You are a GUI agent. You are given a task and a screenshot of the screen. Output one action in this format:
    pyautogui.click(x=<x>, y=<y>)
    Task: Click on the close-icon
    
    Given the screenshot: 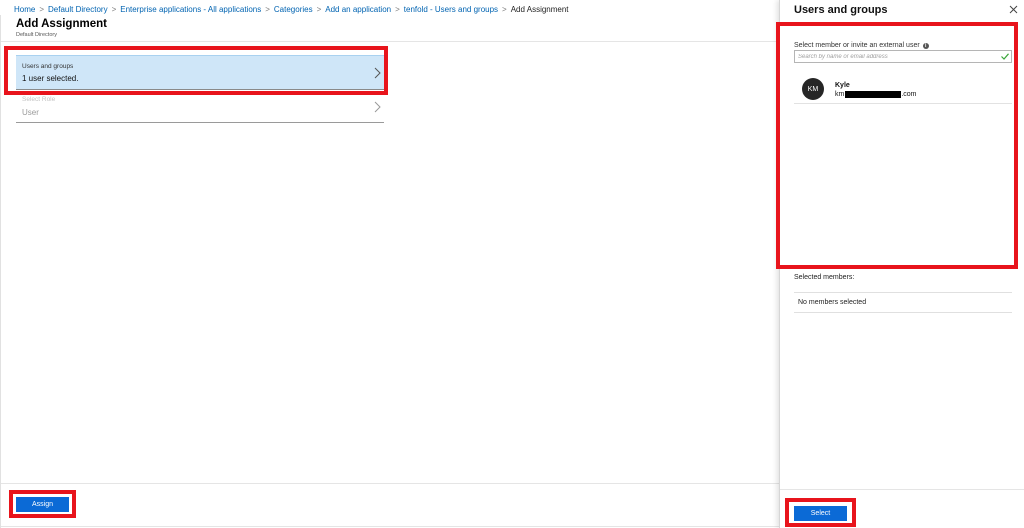 What is the action you would take?
    pyautogui.click(x=1013, y=9)
    